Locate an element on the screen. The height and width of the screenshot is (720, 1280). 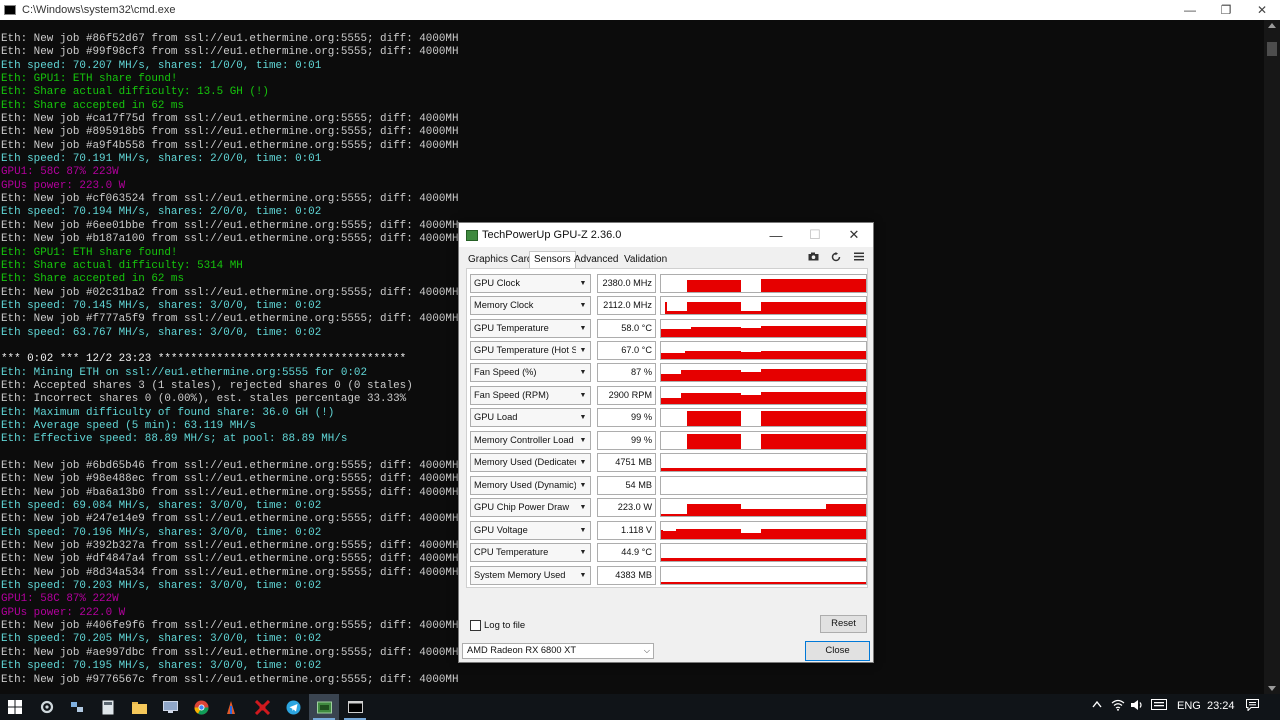
scroll-down-icon is located at coordinates (1272, 688).